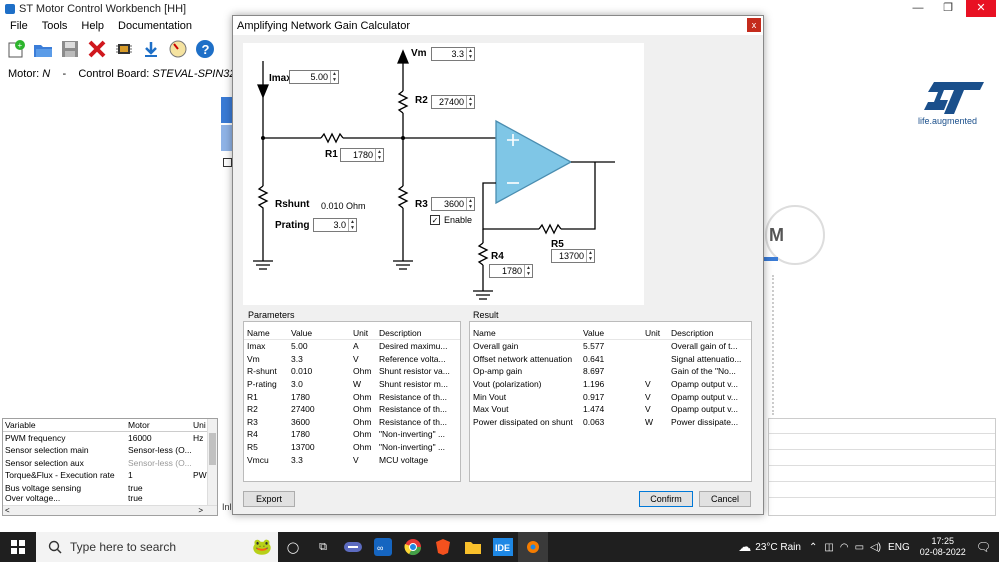 This screenshot has width=999, height=562. What do you see at coordinates (942, 552) in the screenshot?
I see `clock-date: 02-08-2022` at bounding box center [942, 552].